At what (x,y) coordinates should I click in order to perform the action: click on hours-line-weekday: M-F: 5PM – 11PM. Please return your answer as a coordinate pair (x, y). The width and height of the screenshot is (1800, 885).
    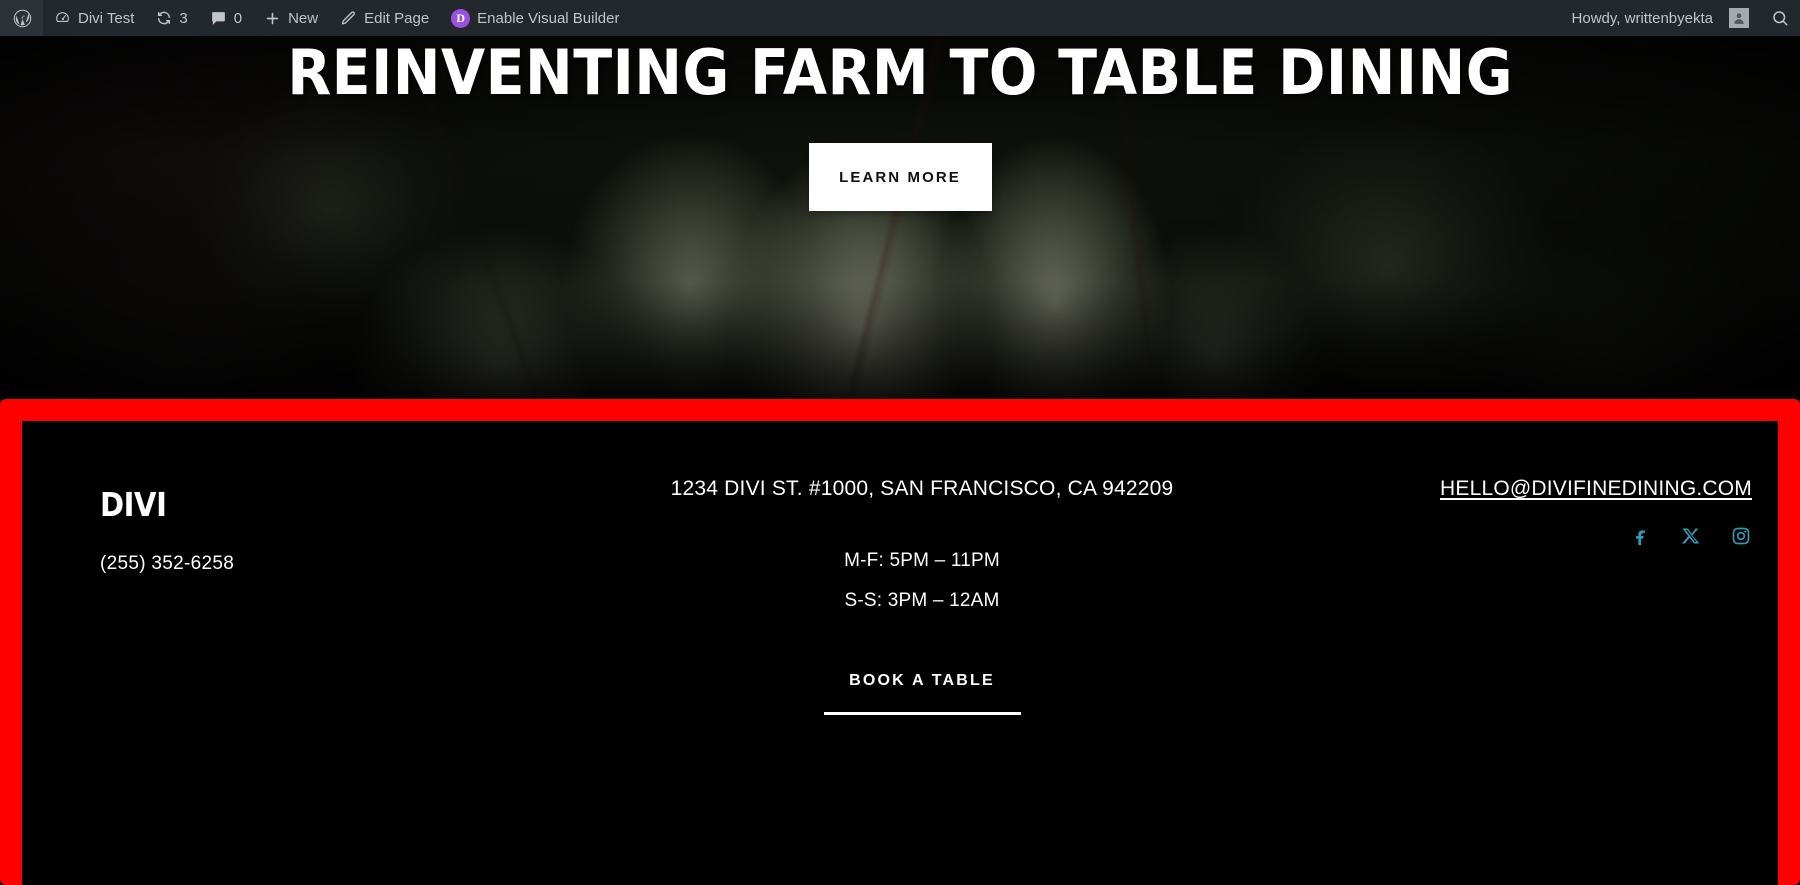
    Looking at the image, I should click on (922, 560).